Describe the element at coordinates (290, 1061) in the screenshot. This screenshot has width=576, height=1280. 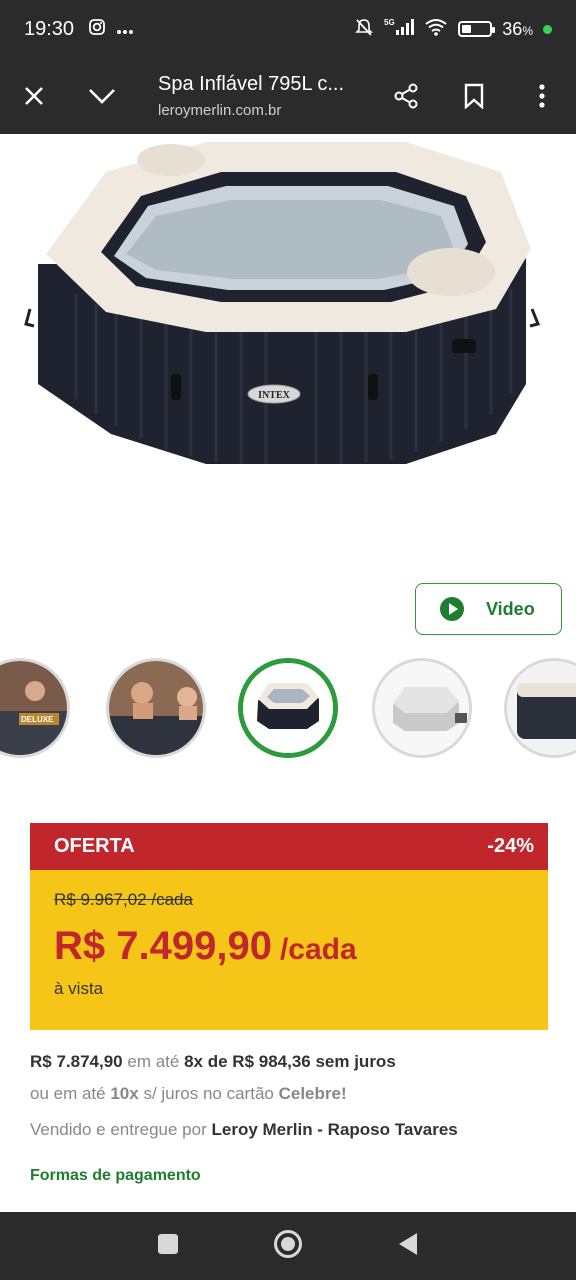
I see `installments-text: 8x de R$ 984,36 sem juros` at that location.